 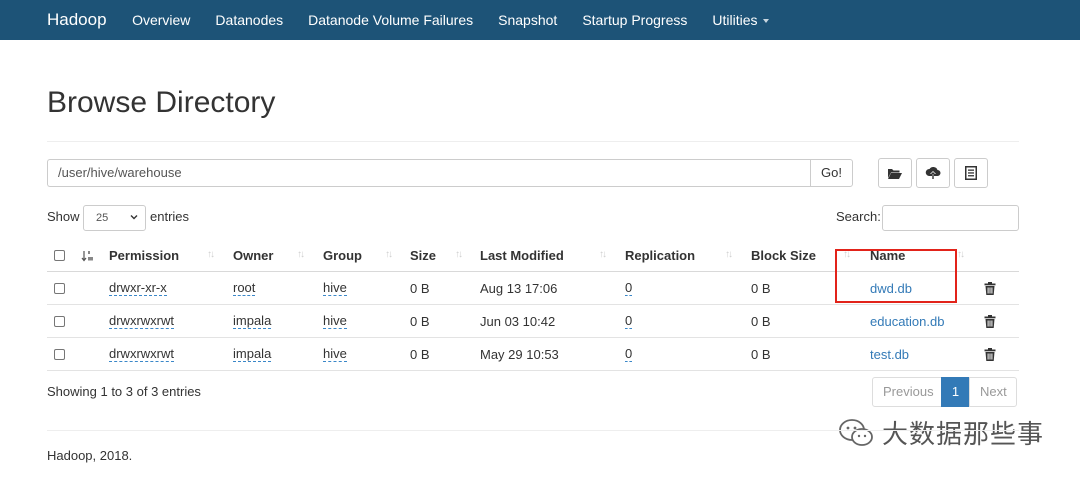 What do you see at coordinates (735, 20) in the screenshot?
I see `nav-utilities-label: Utilities` at bounding box center [735, 20].